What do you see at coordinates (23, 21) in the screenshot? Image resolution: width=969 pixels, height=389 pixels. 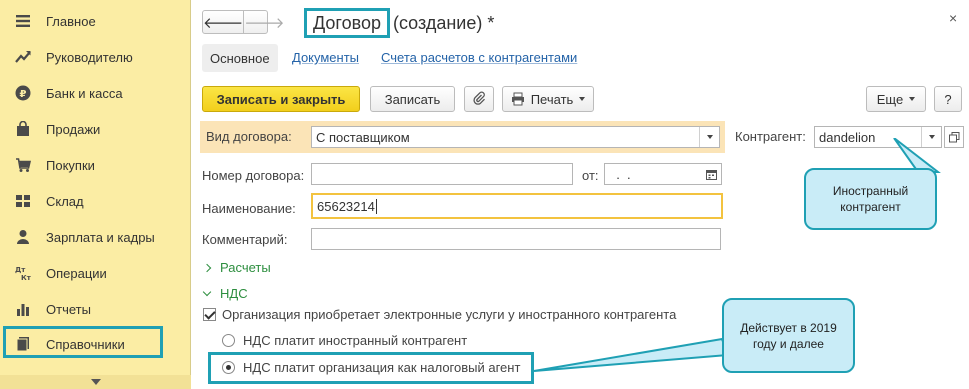 I see `menu-icon` at bounding box center [23, 21].